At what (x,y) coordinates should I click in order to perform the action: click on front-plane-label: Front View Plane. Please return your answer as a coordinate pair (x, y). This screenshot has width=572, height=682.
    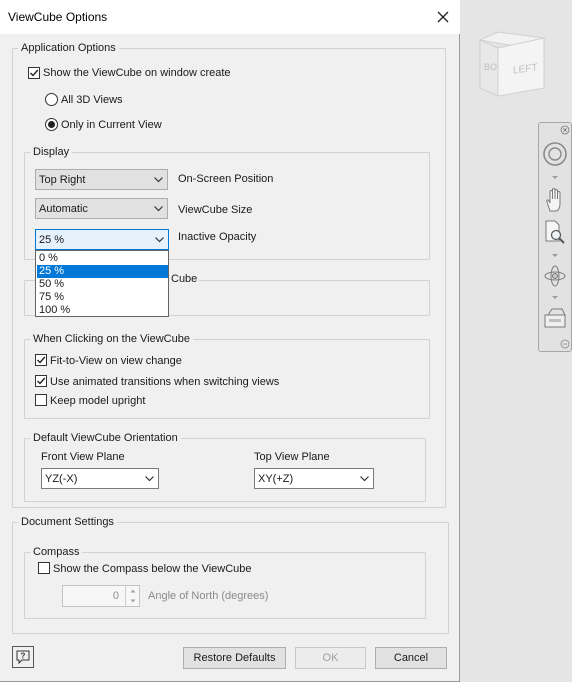
    Looking at the image, I should click on (83, 457).